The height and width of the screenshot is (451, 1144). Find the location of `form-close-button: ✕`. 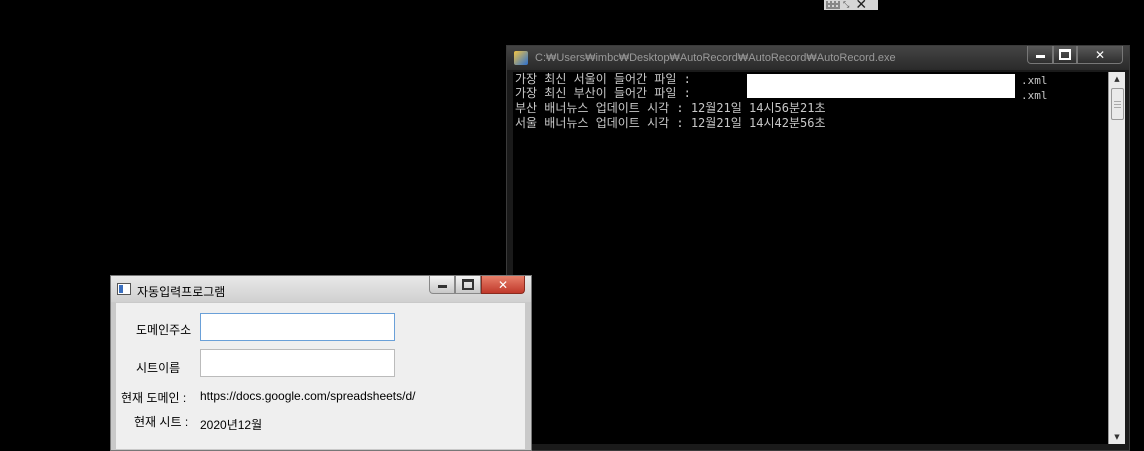

form-close-button: ✕ is located at coordinates (503, 285).